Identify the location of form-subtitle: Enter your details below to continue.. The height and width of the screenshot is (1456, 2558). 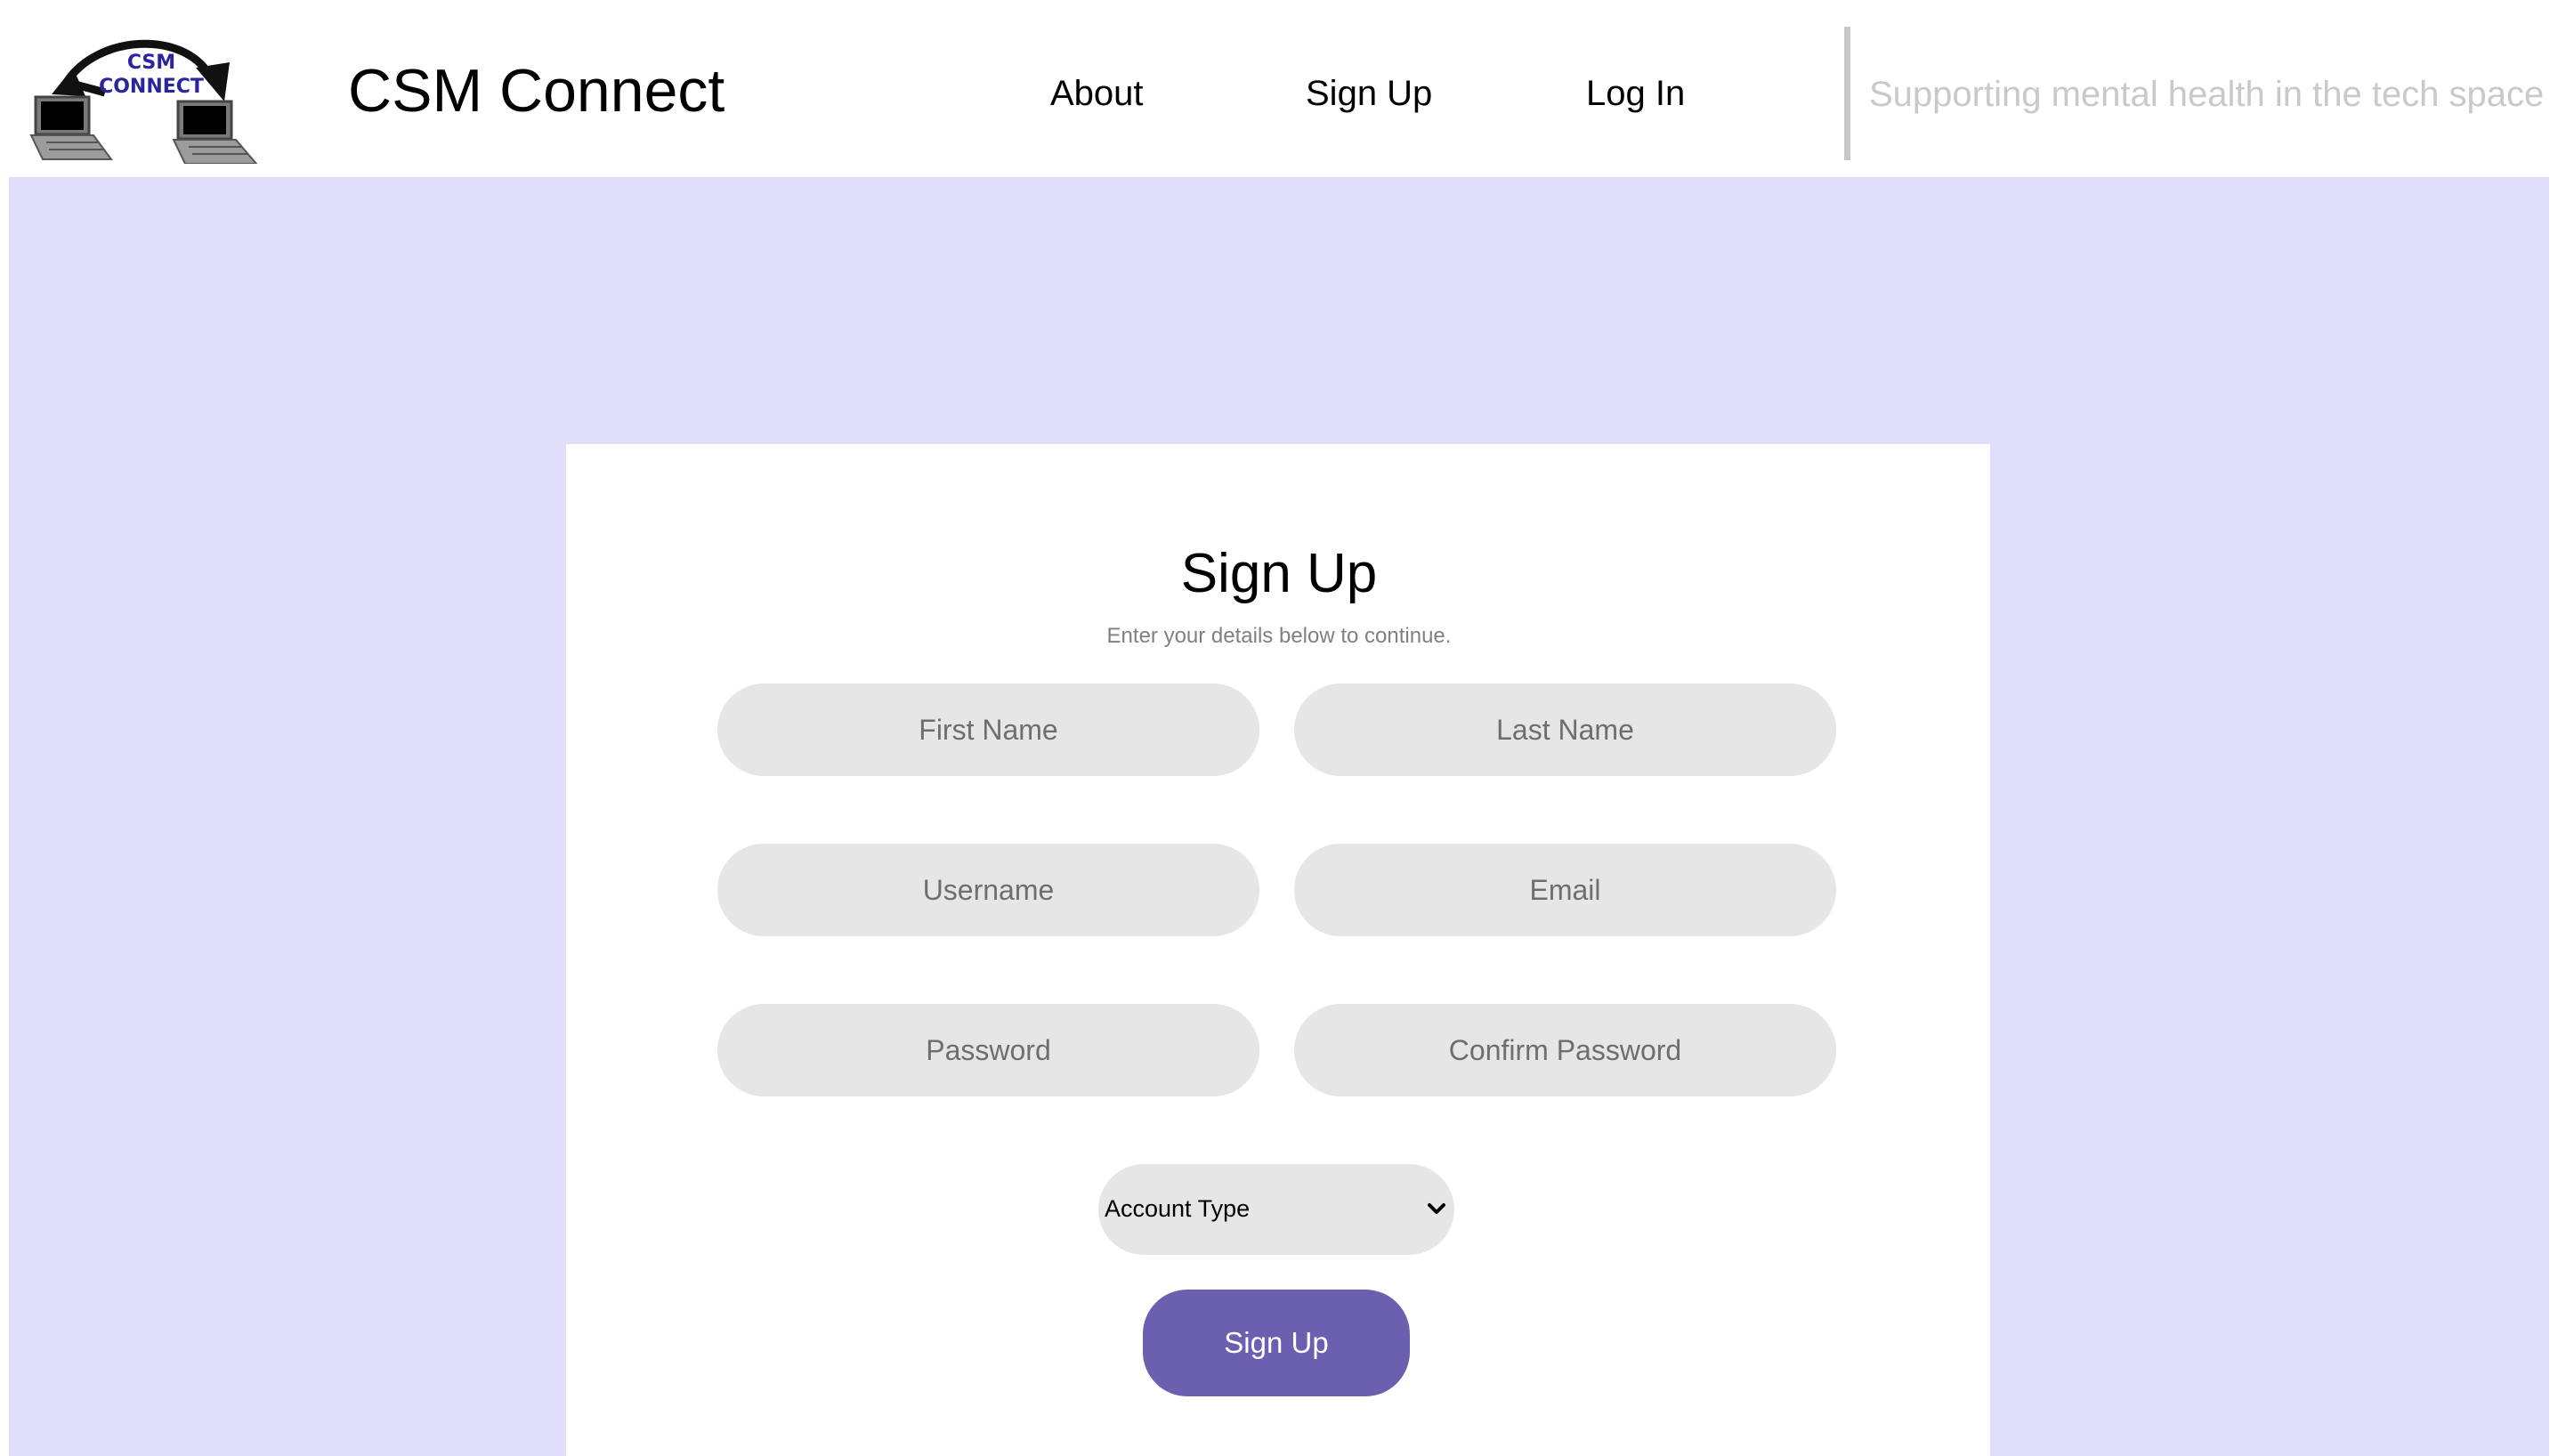
(1279, 636).